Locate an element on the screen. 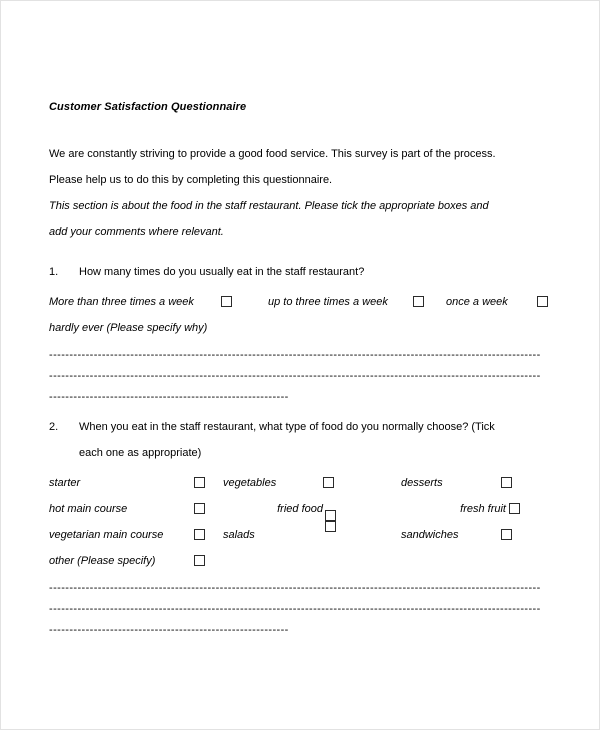 This screenshot has height=730, width=600. checkbox-more-than-three-times-a-week is located at coordinates (226, 301).